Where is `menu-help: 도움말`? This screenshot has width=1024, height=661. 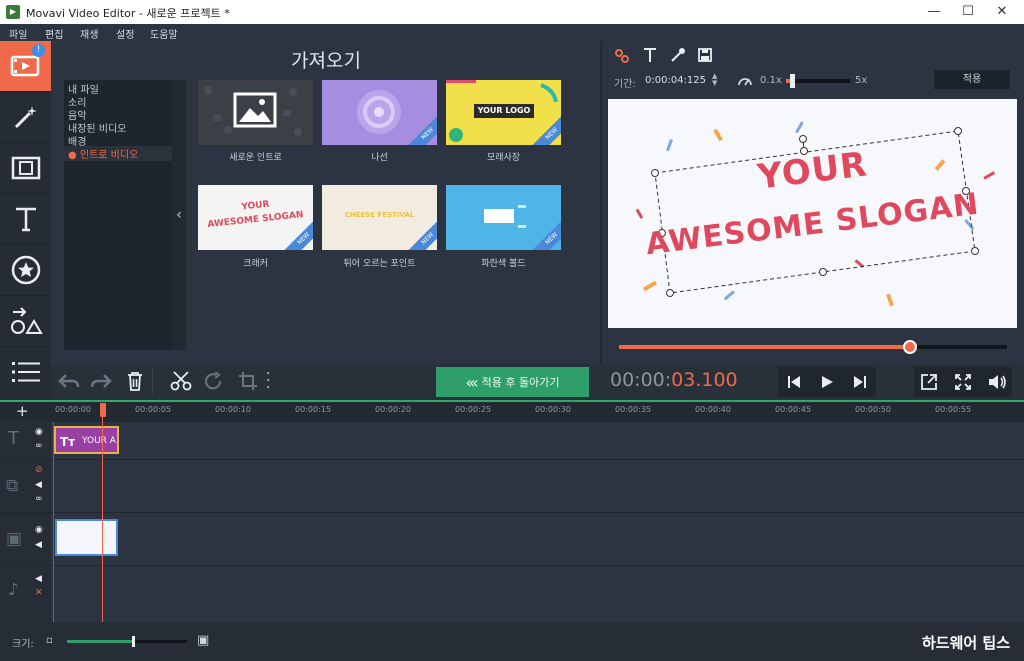 menu-help: 도움말 is located at coordinates (164, 33).